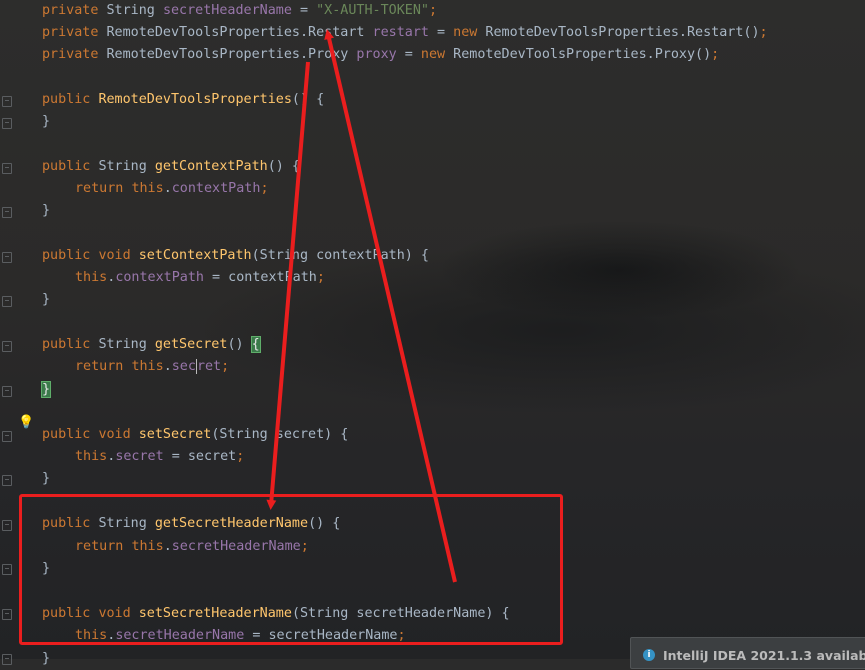 This screenshot has width=865, height=670. I want to click on code-line: this.contextPath = contextPath;, so click(183, 278).